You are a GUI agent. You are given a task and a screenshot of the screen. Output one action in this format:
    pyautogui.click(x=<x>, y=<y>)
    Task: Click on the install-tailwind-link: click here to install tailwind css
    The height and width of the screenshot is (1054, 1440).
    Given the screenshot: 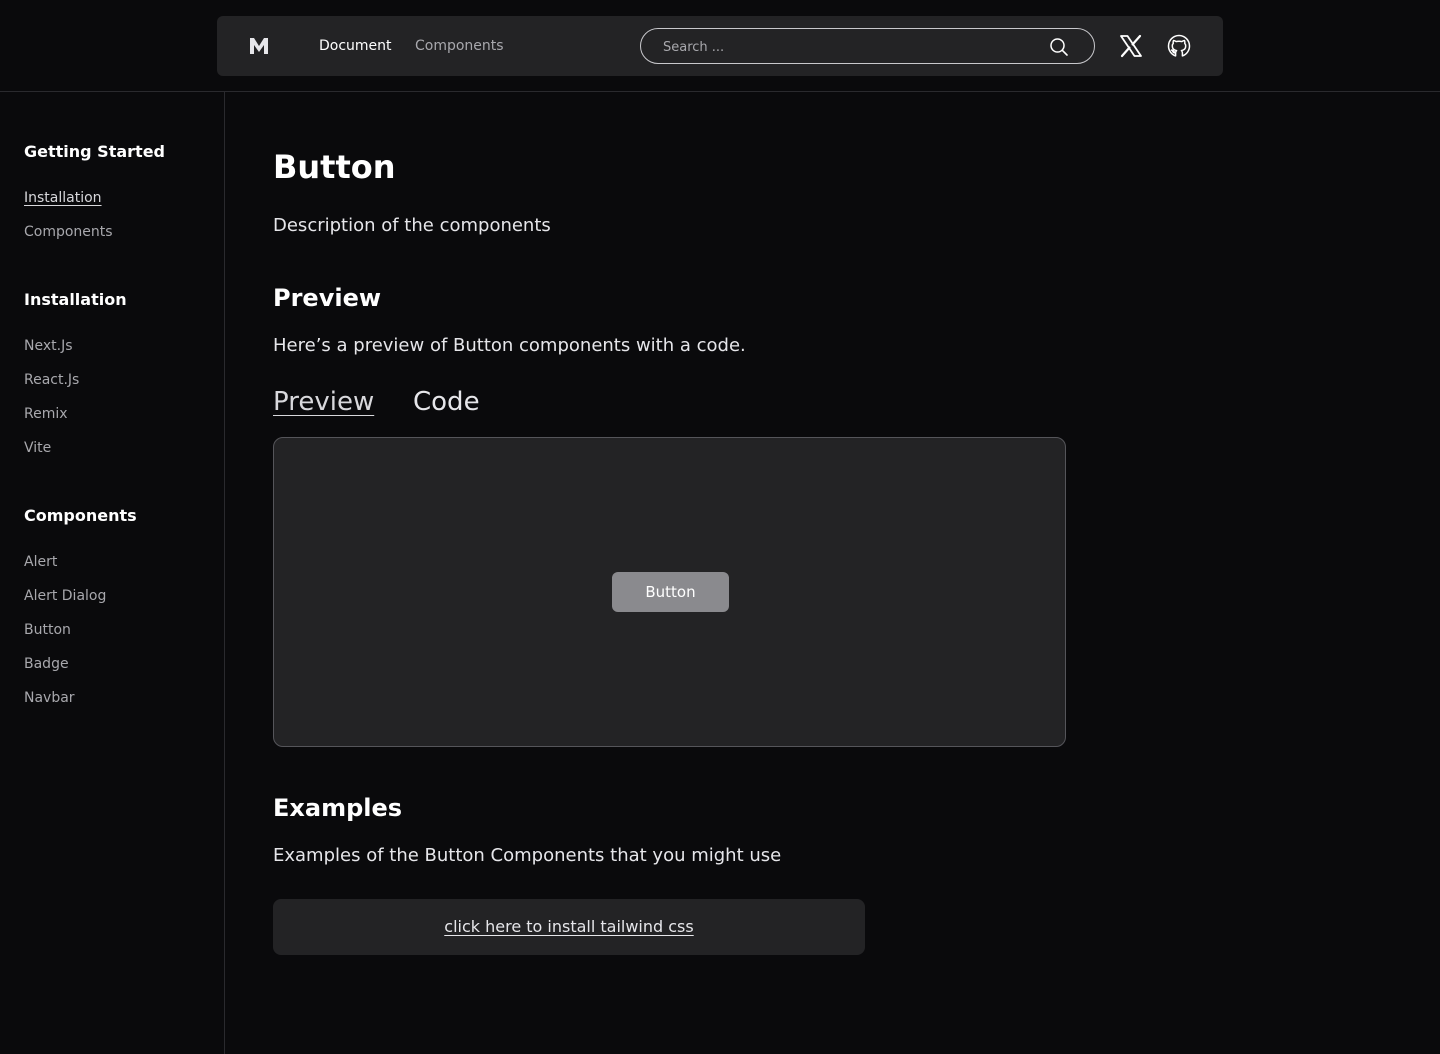 What is the action you would take?
    pyautogui.click(x=569, y=927)
    